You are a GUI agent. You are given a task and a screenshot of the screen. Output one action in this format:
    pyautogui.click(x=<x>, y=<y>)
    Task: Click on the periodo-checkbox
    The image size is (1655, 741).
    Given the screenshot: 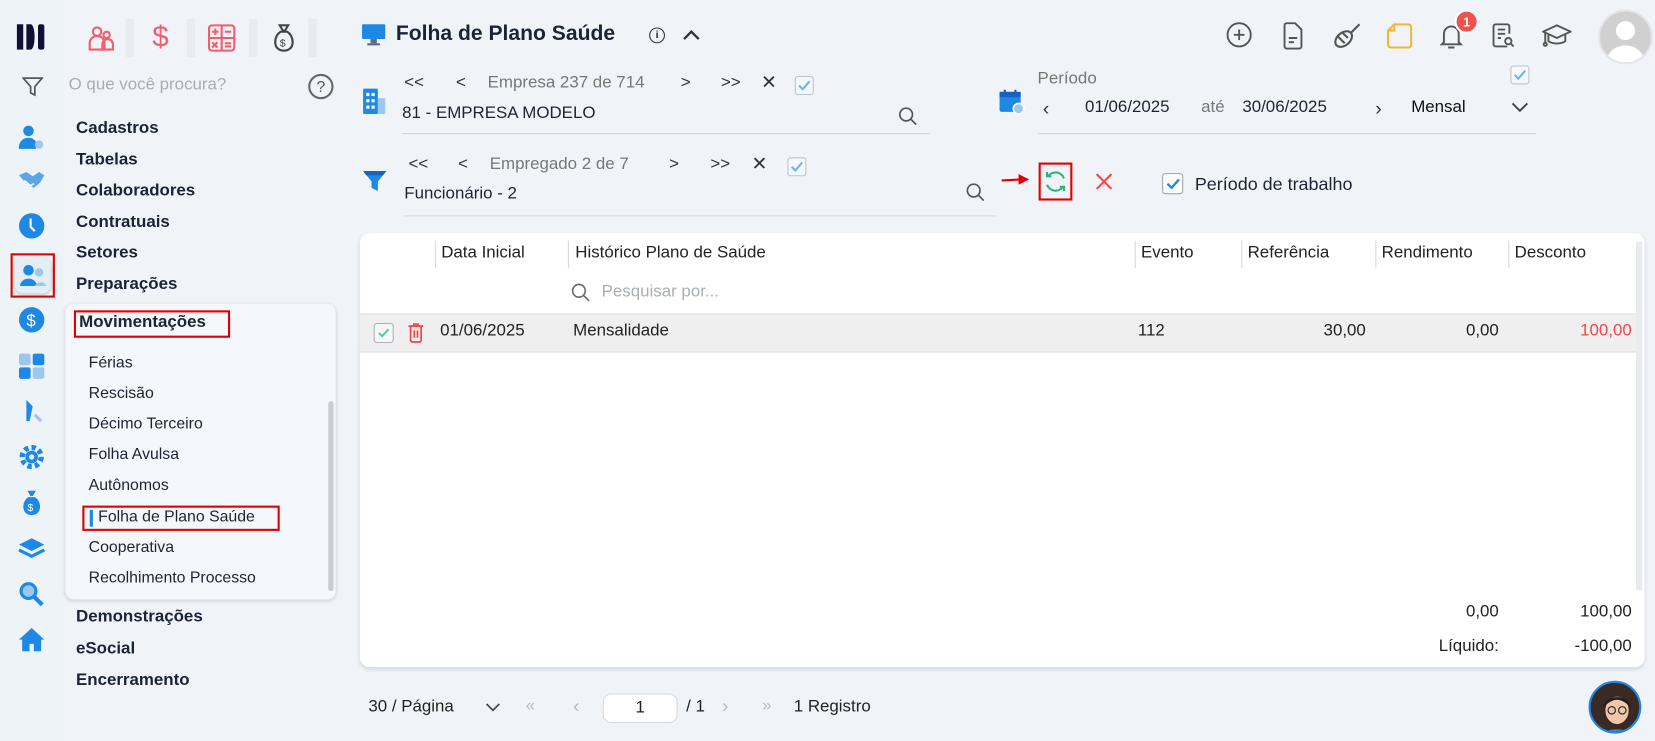 What is the action you would take?
    pyautogui.click(x=1520, y=75)
    